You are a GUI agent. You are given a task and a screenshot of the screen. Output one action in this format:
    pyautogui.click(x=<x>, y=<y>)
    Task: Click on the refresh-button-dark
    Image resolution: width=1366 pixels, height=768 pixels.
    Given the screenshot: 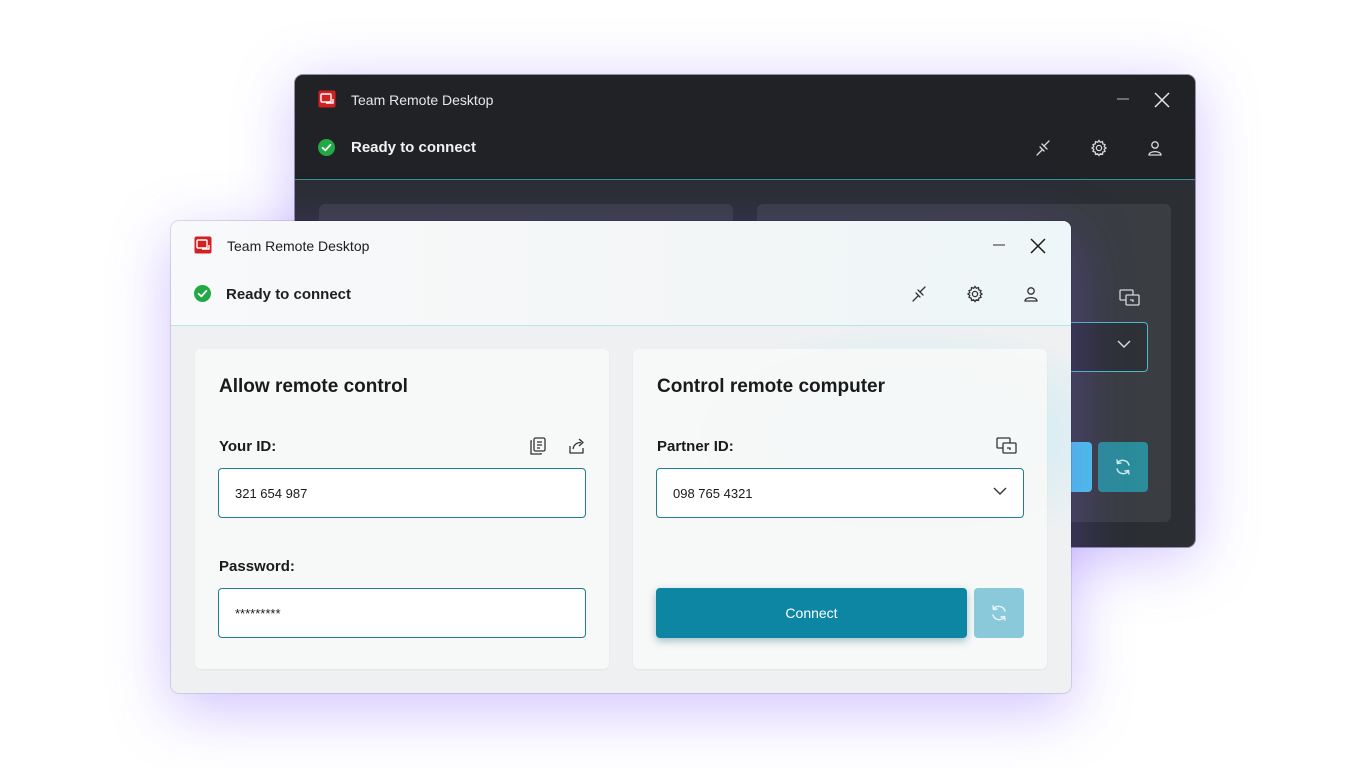 What is the action you would take?
    pyautogui.click(x=1123, y=467)
    